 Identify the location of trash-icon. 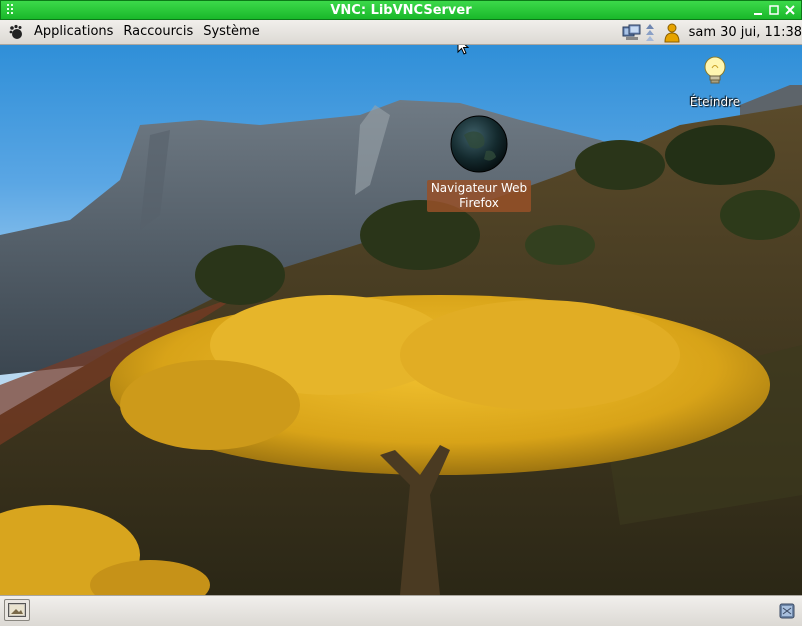
(787, 611).